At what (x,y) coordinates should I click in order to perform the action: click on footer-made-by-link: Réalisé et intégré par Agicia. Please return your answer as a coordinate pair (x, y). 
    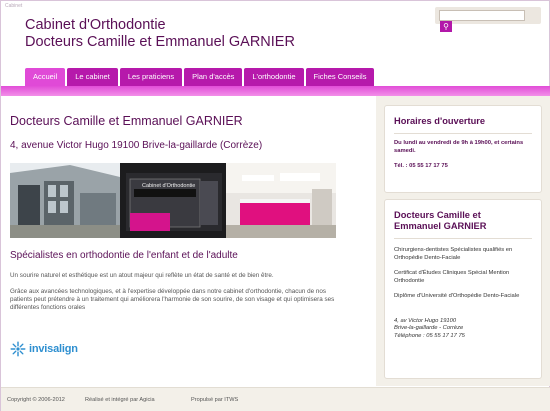
    Looking at the image, I should click on (120, 400).